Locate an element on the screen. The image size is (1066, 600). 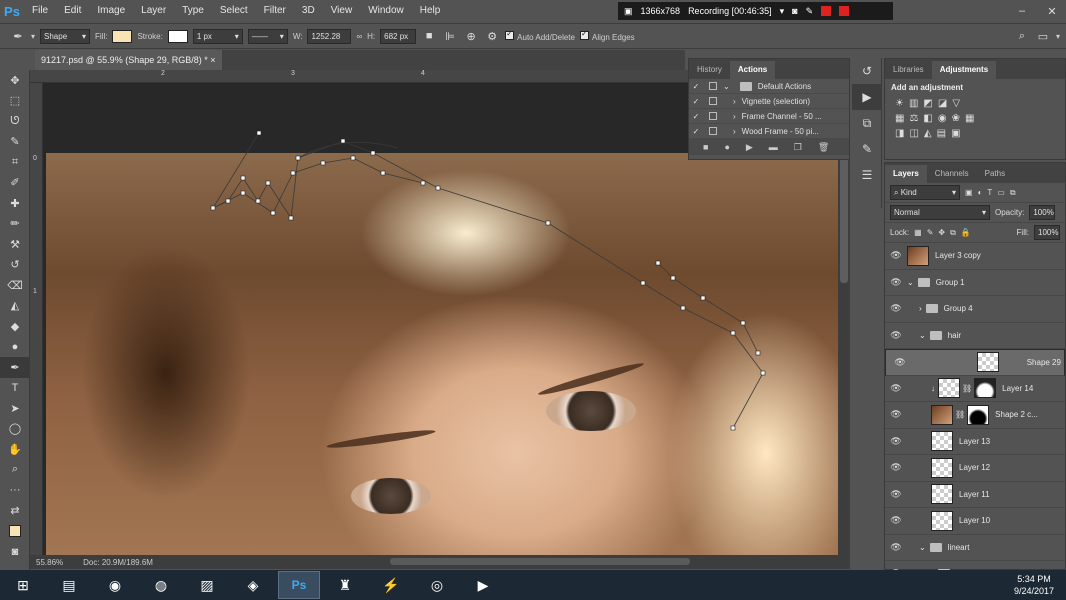
new-action-icon: ❐ is located at coordinates (798, 147).